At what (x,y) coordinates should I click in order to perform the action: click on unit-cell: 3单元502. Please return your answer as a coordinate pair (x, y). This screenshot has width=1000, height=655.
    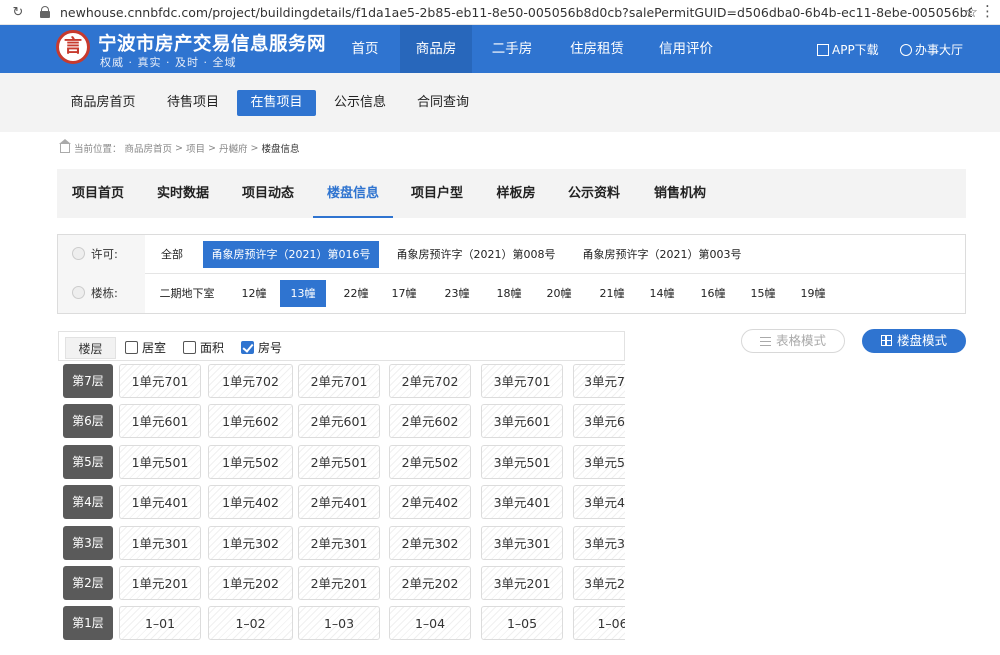
    Looking at the image, I should click on (599, 461).